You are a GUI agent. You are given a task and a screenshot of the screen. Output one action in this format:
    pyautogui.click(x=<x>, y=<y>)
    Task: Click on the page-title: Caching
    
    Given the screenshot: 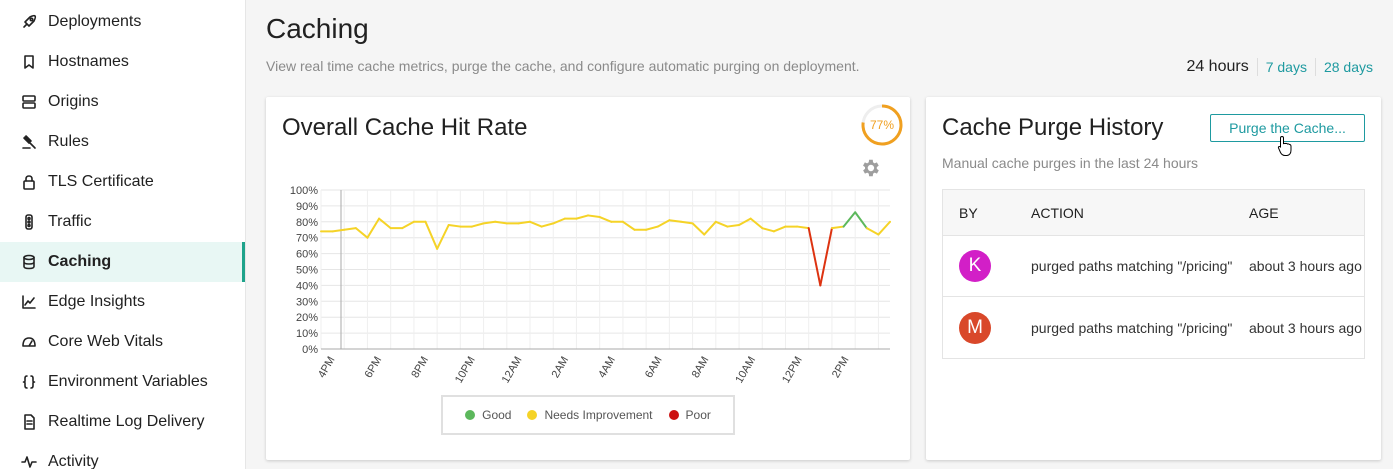 What is the action you would take?
    pyautogui.click(x=317, y=28)
    